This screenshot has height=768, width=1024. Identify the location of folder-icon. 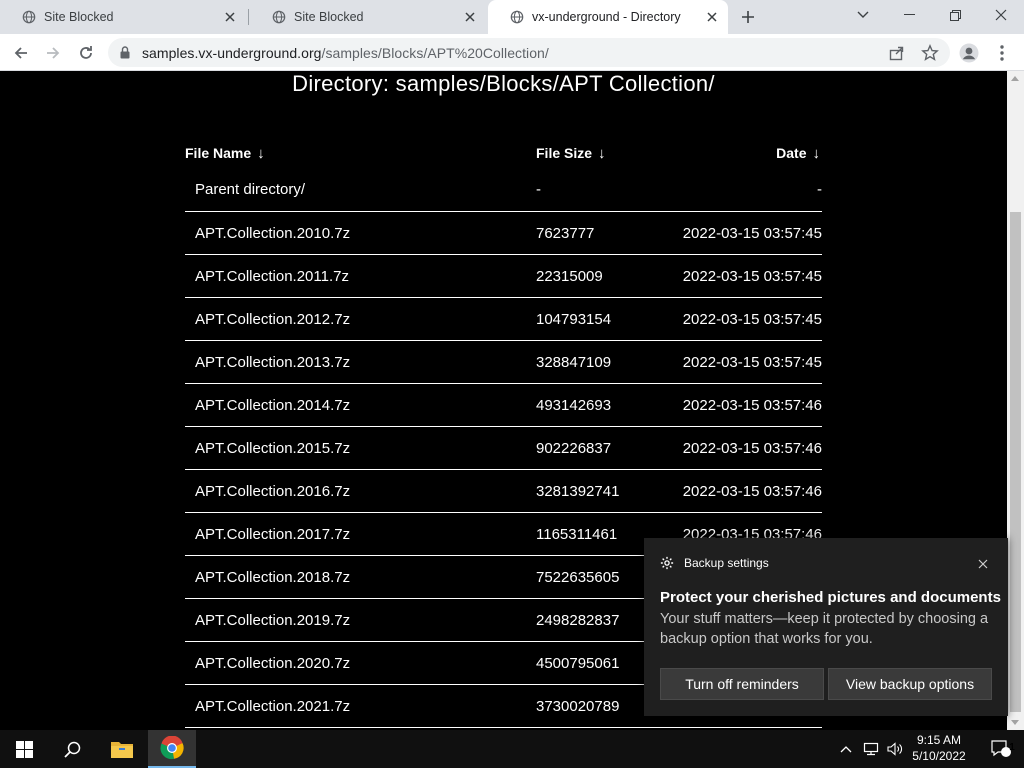
(122, 750).